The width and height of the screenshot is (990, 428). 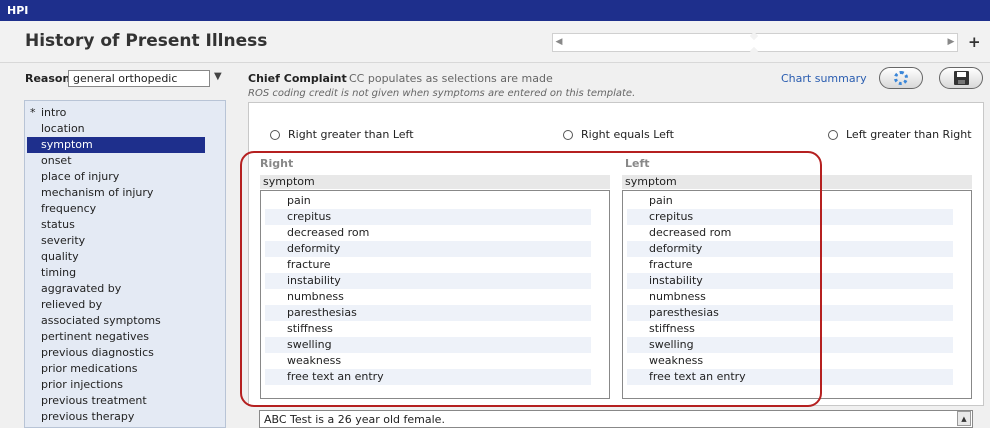 I want to click on chevron-right-icon: ▶, so click(x=951, y=42).